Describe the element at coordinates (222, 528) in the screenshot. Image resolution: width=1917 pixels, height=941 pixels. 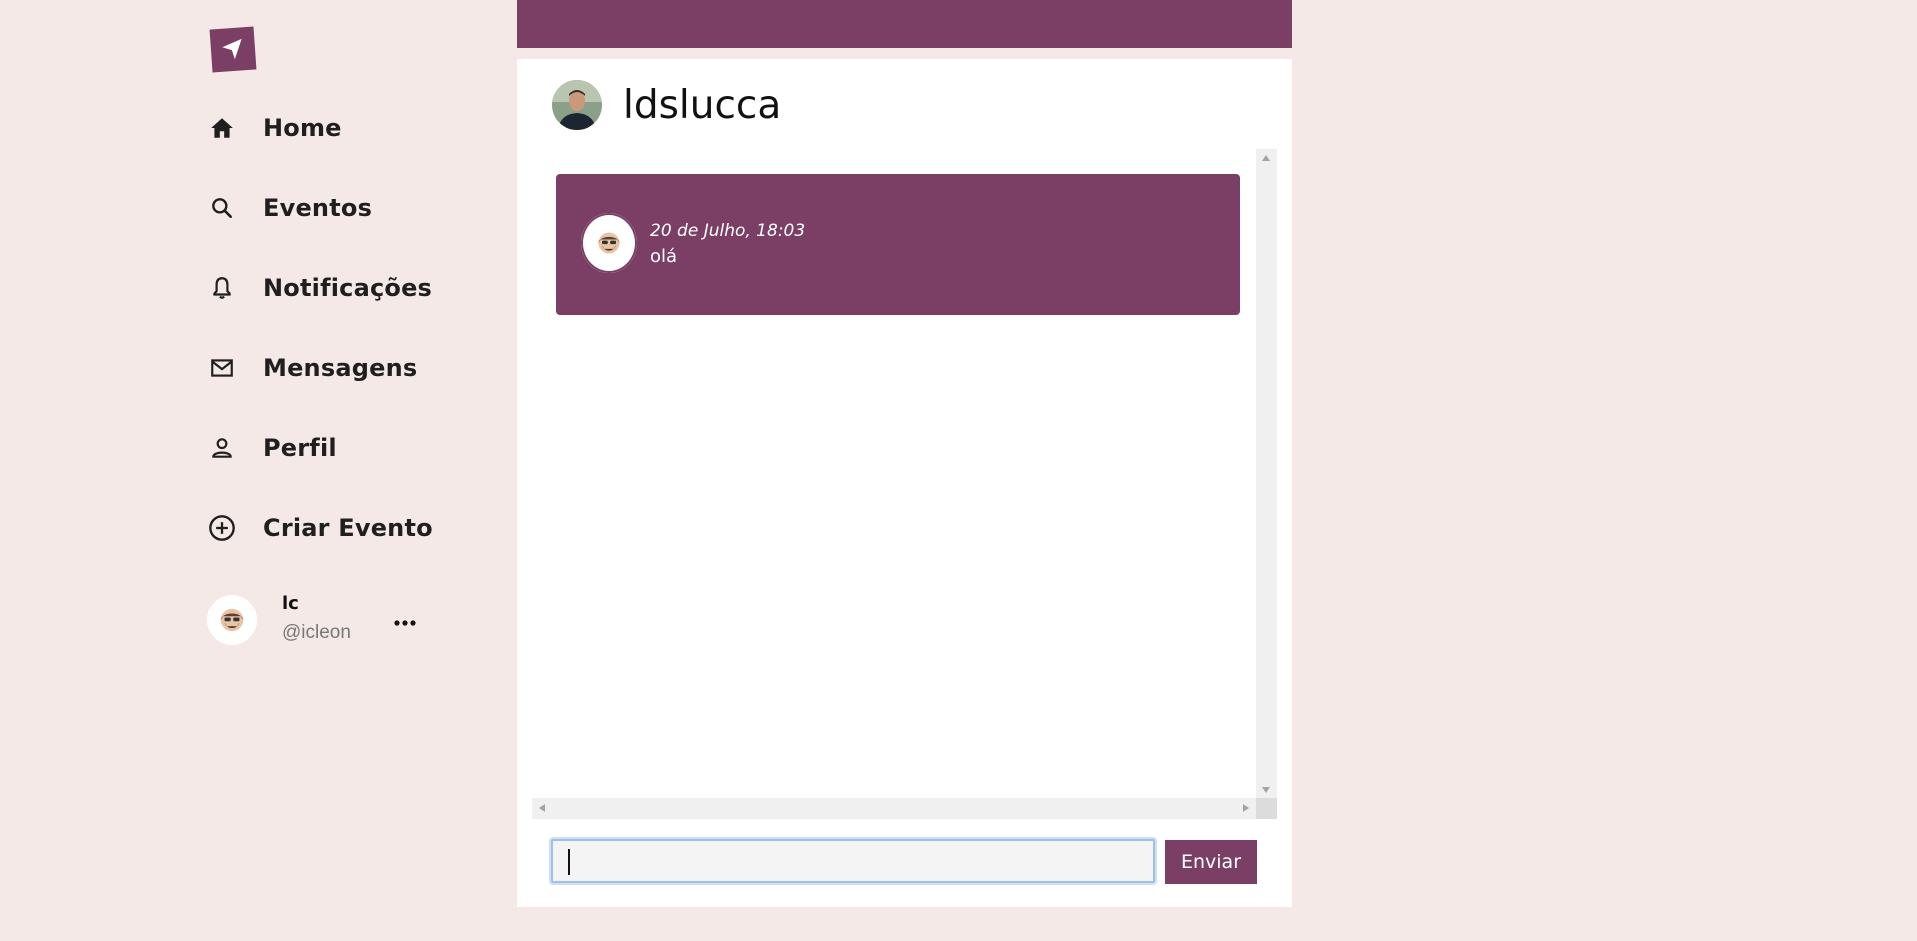
I see `plus-circle-icon` at that location.